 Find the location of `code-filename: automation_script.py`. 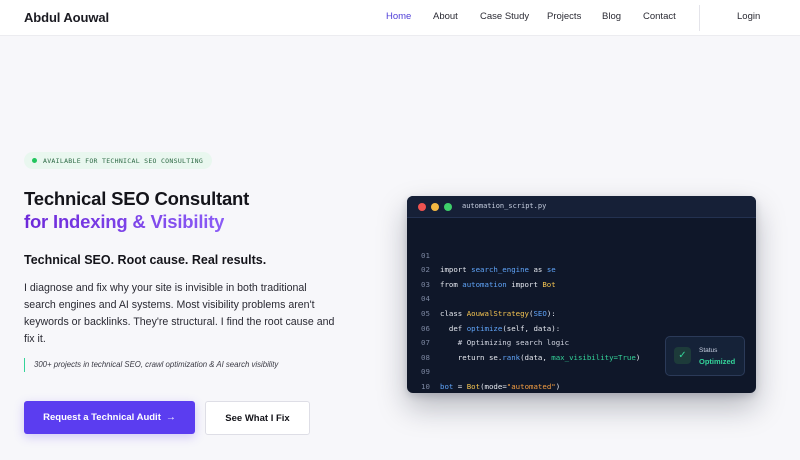

code-filename: automation_script.py is located at coordinates (504, 206).